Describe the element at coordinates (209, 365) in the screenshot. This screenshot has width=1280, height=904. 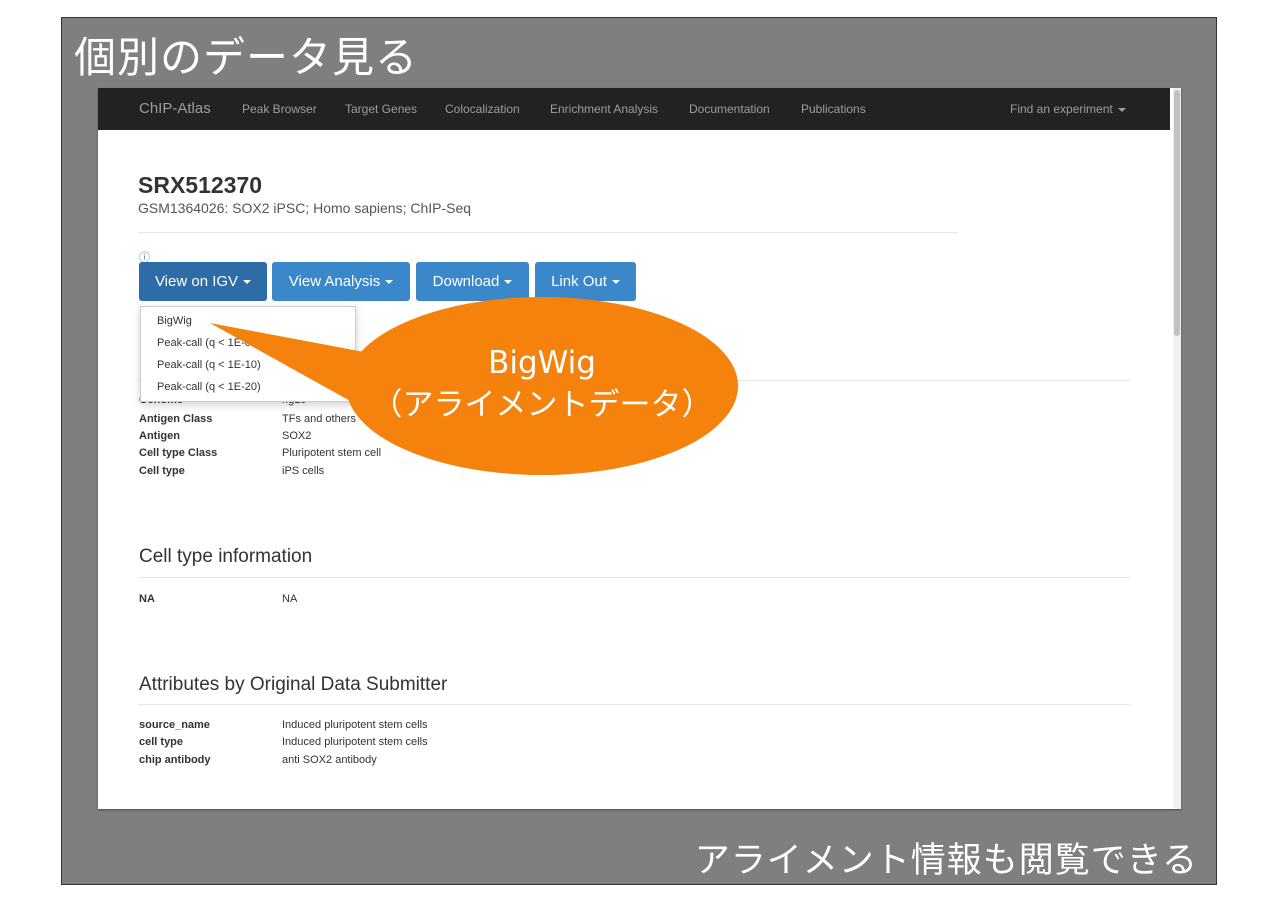
I see `menu-item-peak-call-1e10: Peak-call (q < 1E-10)` at that location.